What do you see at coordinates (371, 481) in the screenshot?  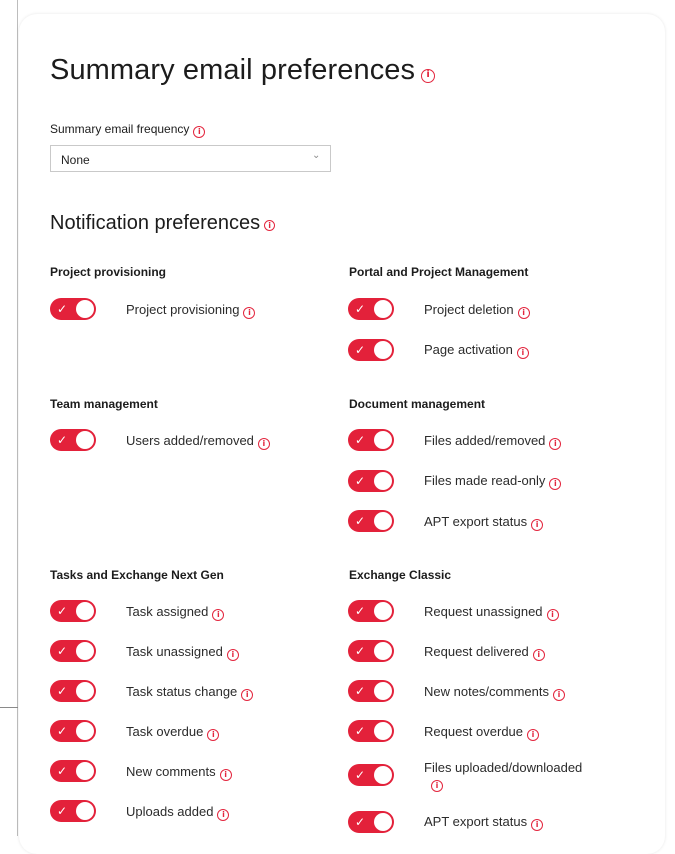 I see `toggle-files-read-only: ✓` at bounding box center [371, 481].